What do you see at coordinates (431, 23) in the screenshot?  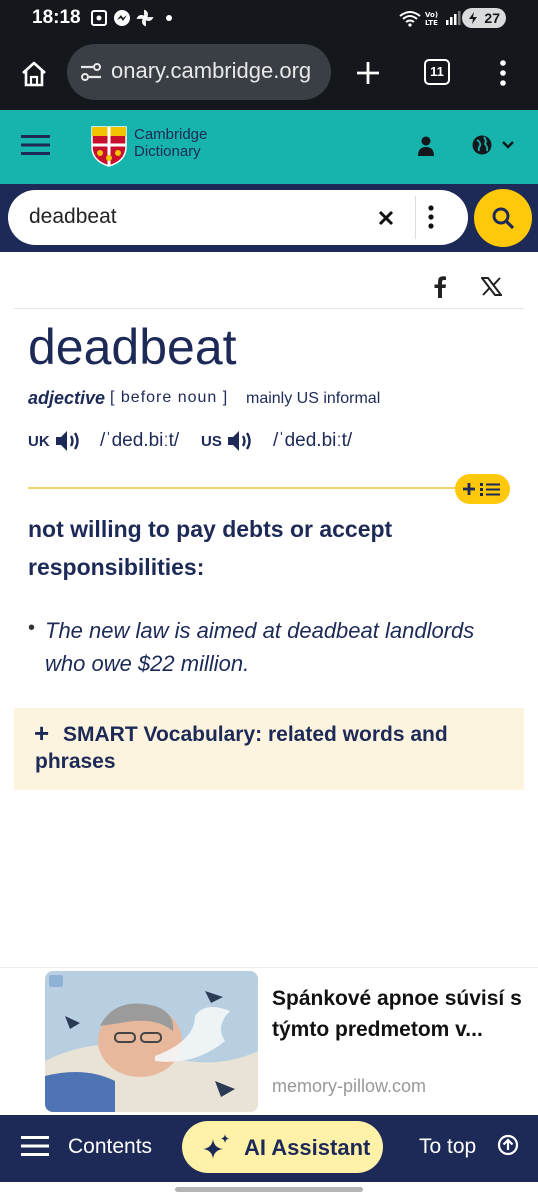 I see `svg-text: LTE` at bounding box center [431, 23].